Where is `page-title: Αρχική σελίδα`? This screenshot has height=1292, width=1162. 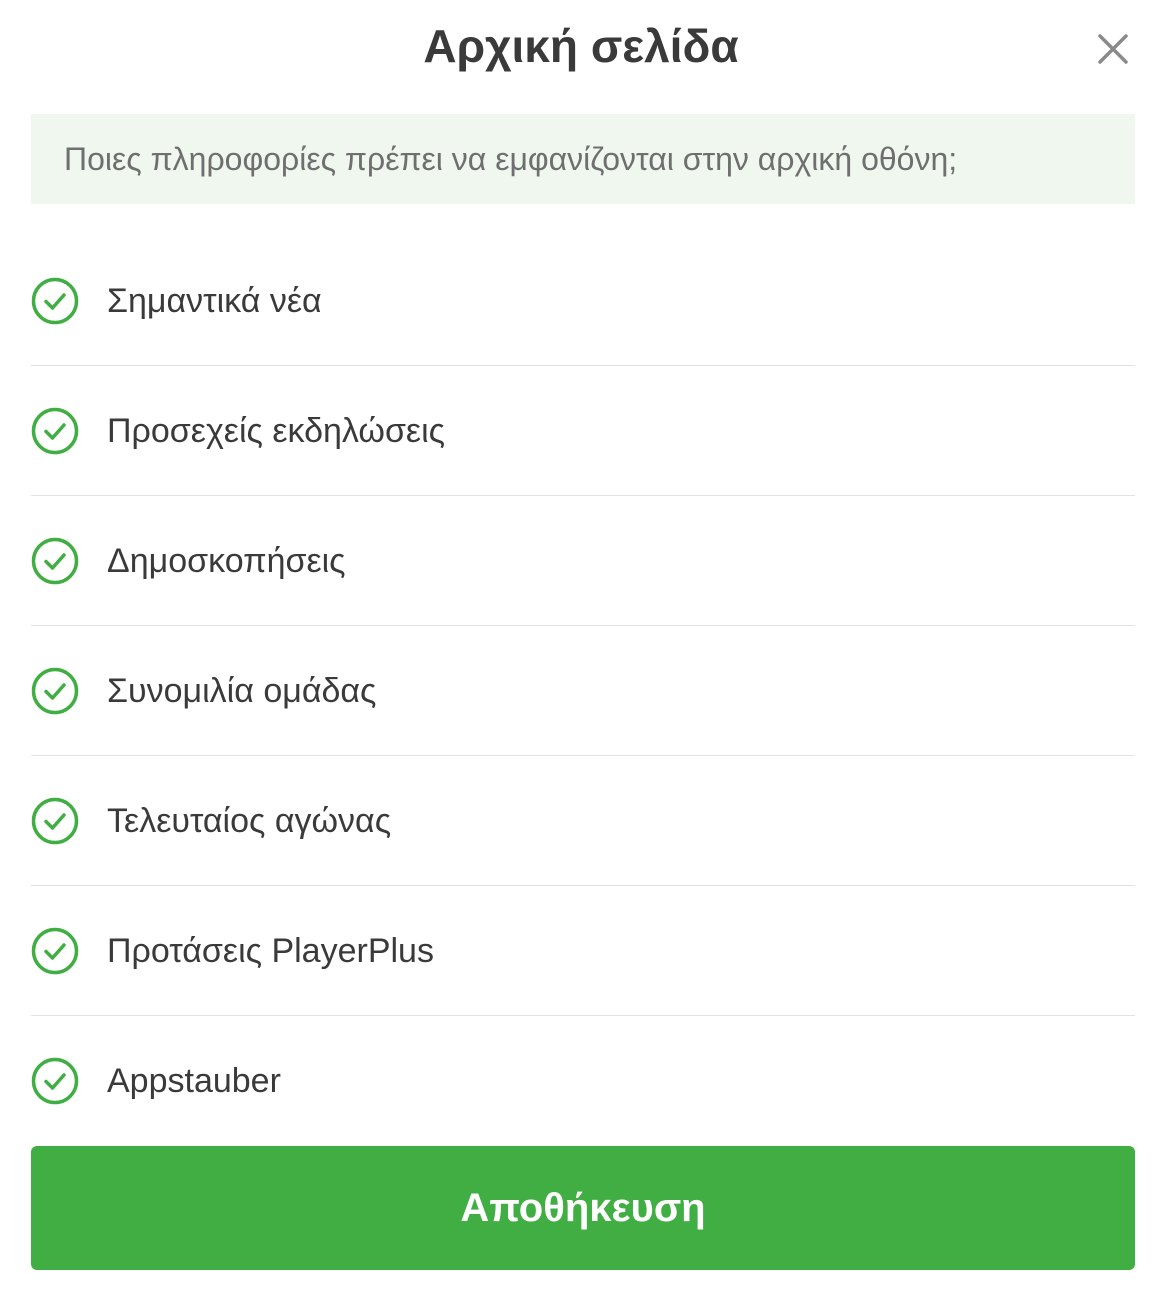 page-title: Αρχική σελίδα is located at coordinates (581, 46).